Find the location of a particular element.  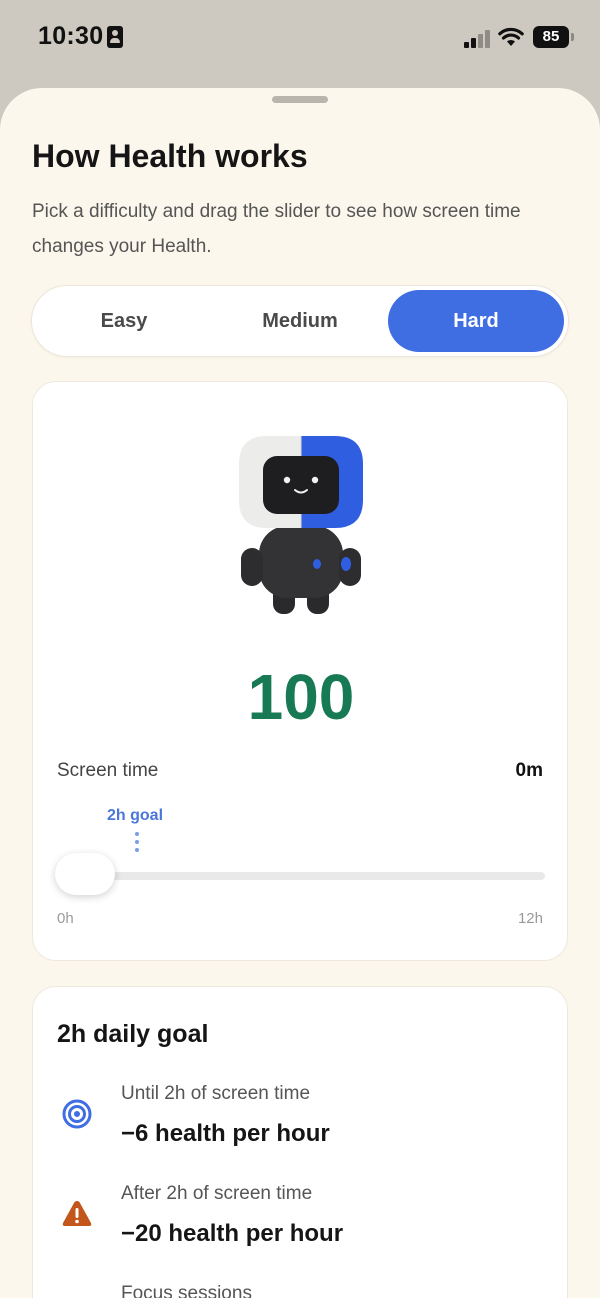

screen-time-label: Screen time is located at coordinates (108, 770).